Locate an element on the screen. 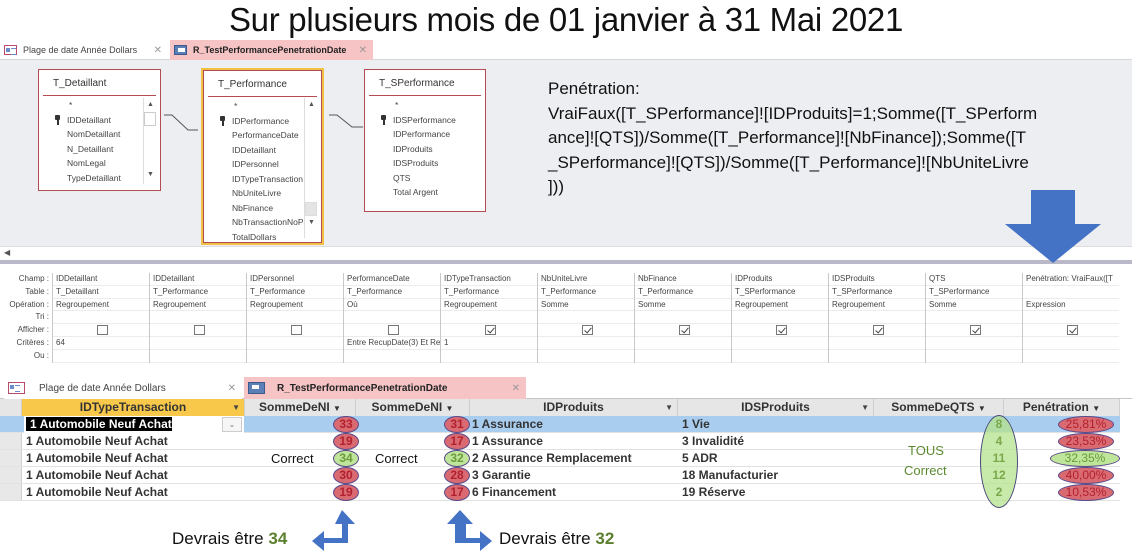 This screenshot has width=1132, height=557. scroll-down-icon: ▼ is located at coordinates (150, 175).